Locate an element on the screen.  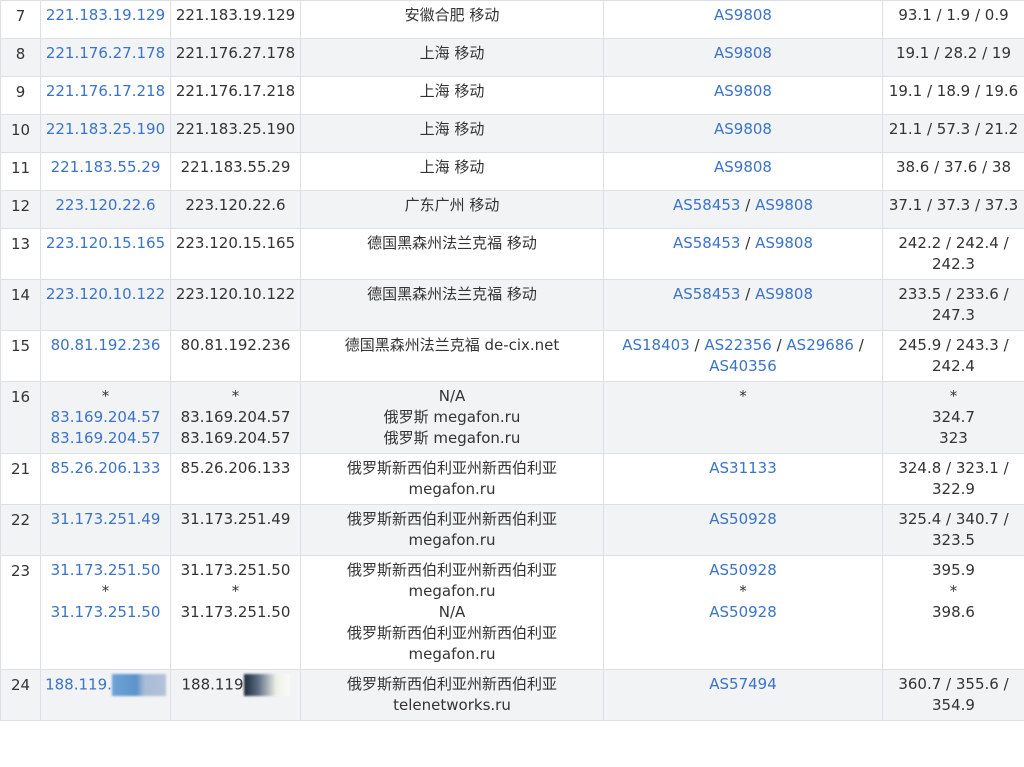
ip-text-cell: 188.119 is located at coordinates (235, 695).